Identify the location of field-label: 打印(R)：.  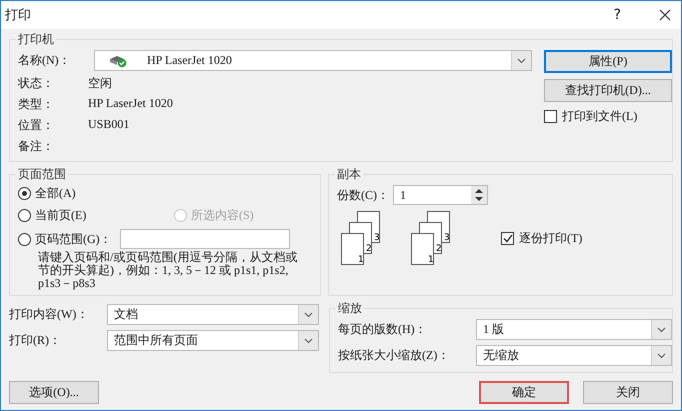
(35, 340).